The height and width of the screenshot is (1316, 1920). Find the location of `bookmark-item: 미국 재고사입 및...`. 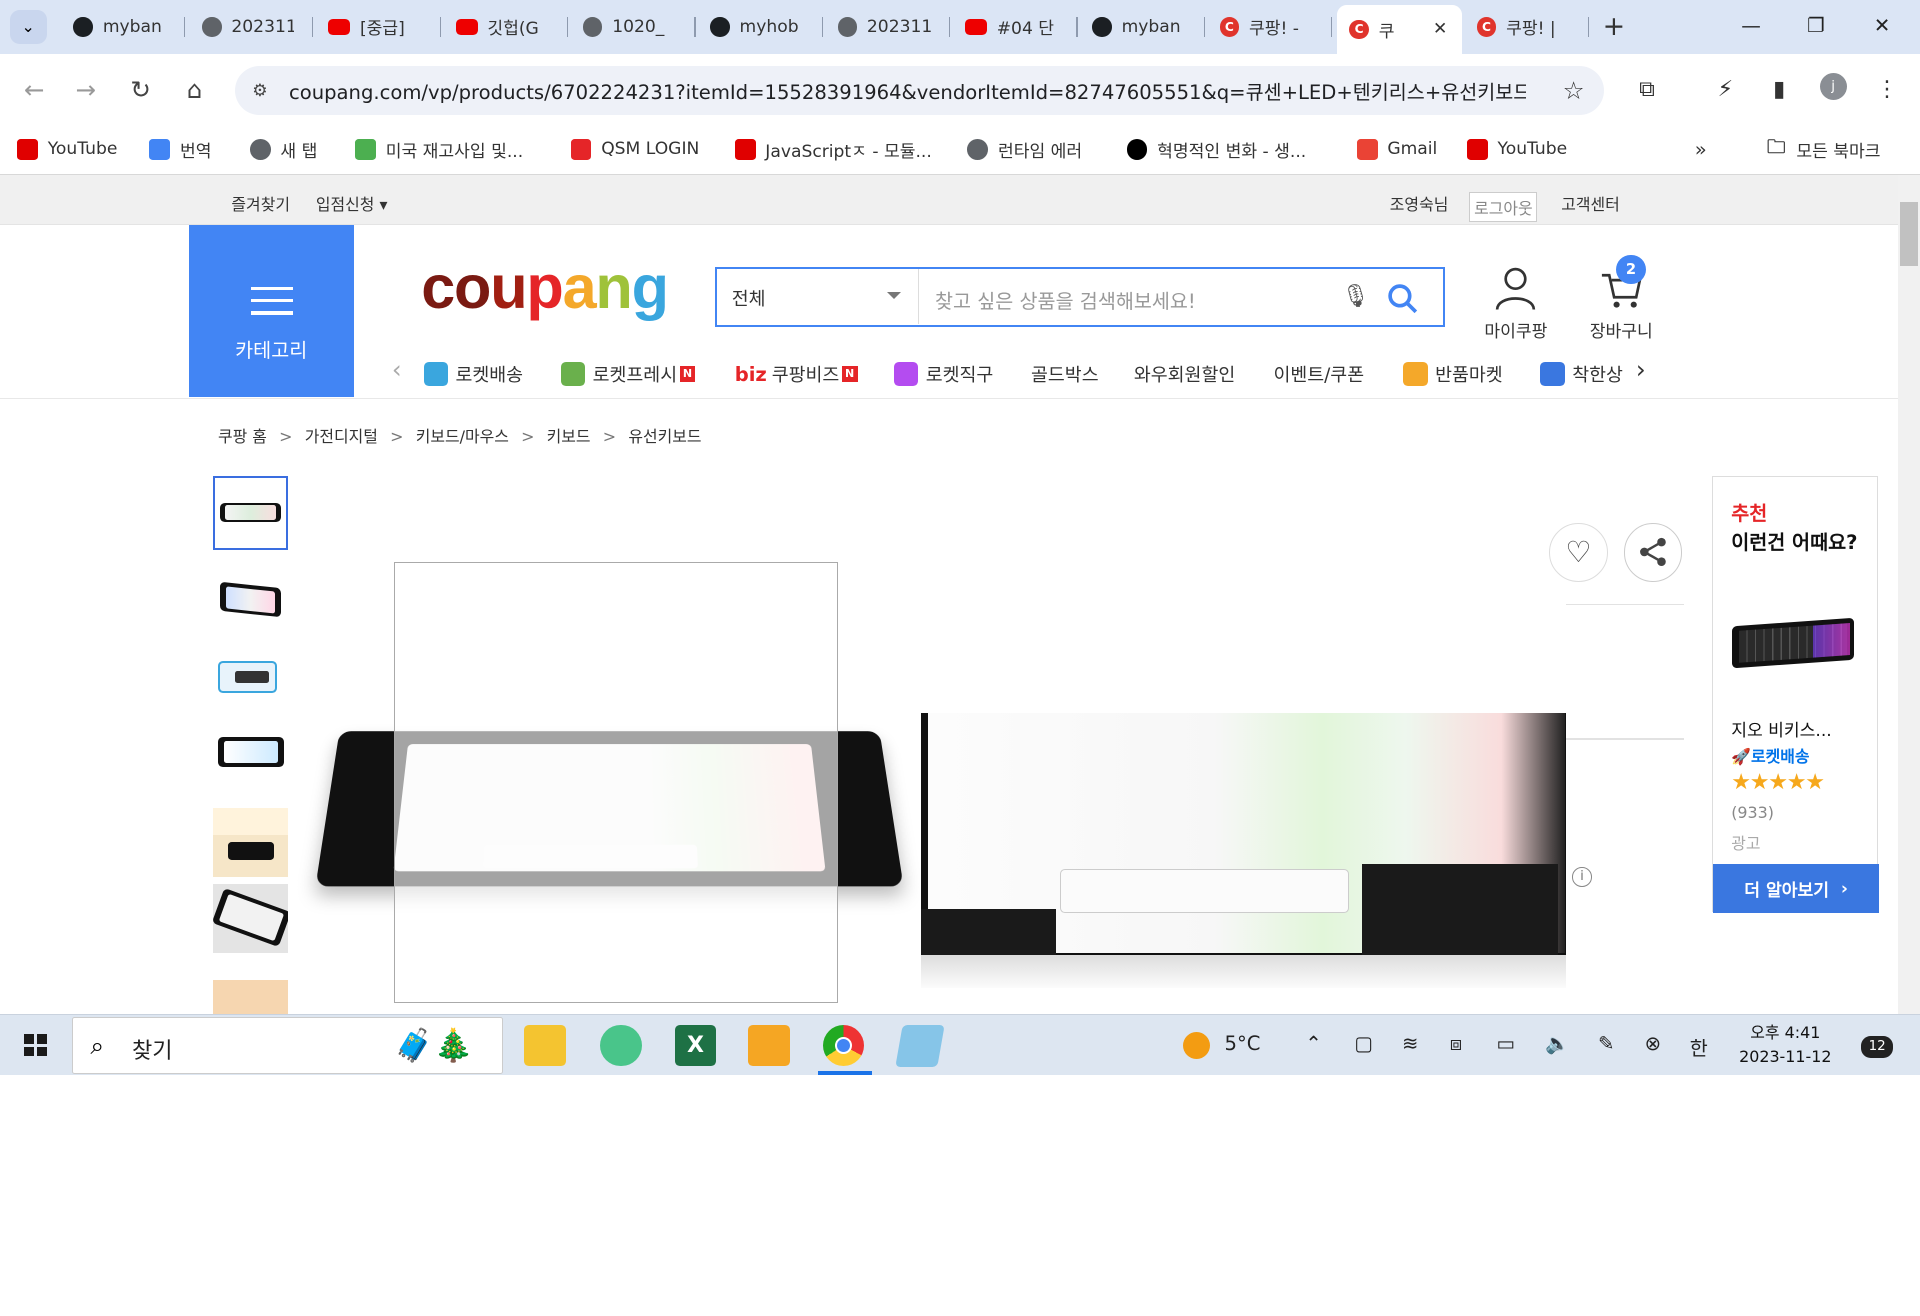

bookmark-item: 미국 재고사입 및... is located at coordinates (439, 149).